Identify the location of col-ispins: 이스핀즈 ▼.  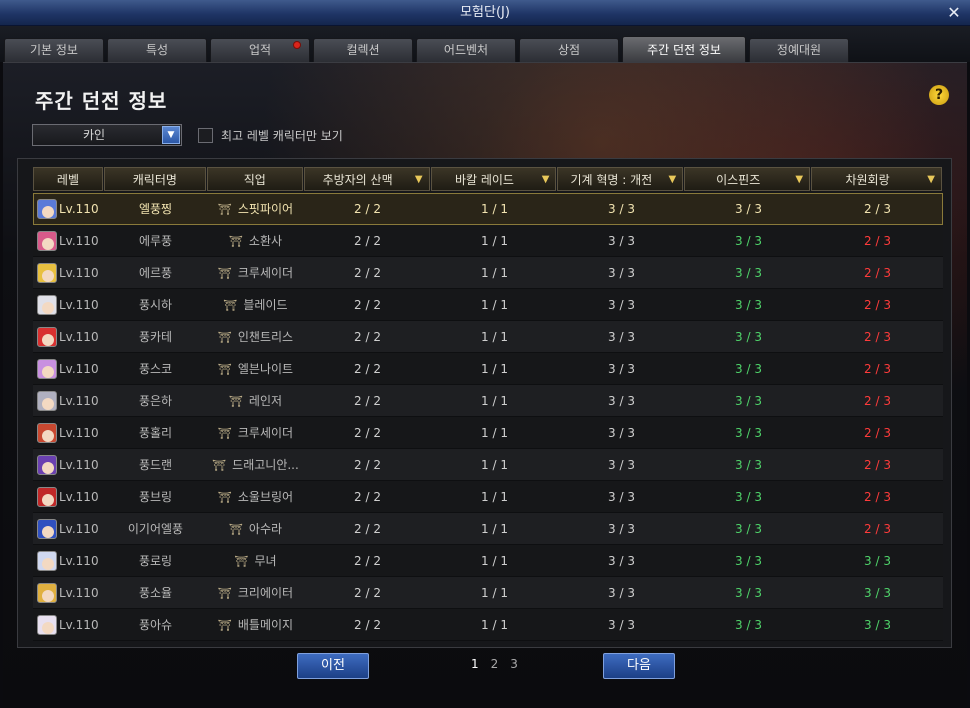
(747, 179).